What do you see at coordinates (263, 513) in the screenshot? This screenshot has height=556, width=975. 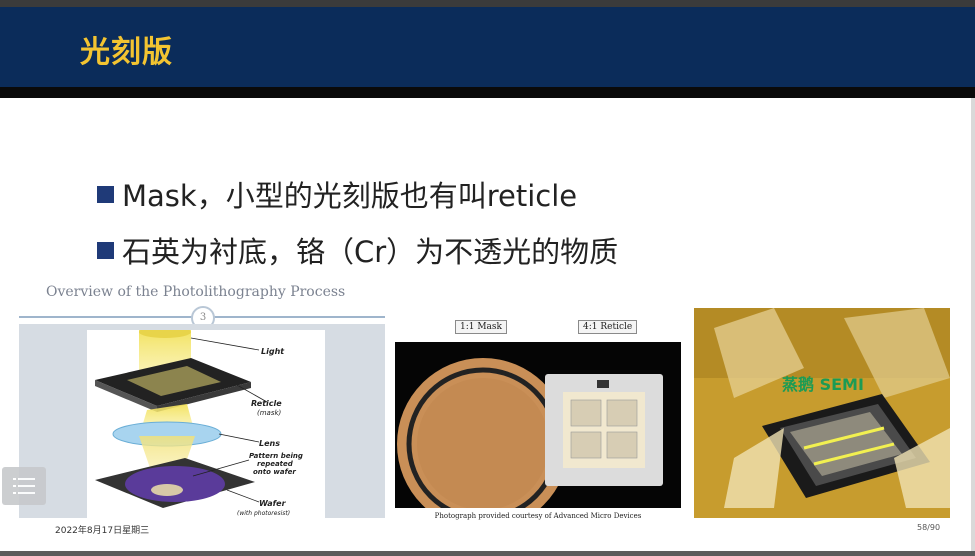 I see `label-wafer-note: (with photoresist)` at bounding box center [263, 513].